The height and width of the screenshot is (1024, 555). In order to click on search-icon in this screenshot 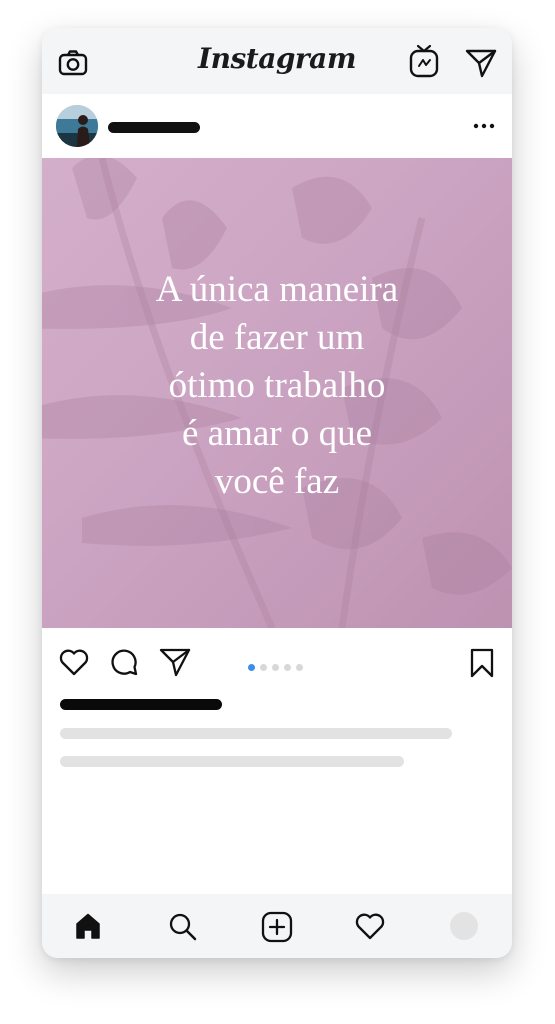, I will do `click(183, 927)`.